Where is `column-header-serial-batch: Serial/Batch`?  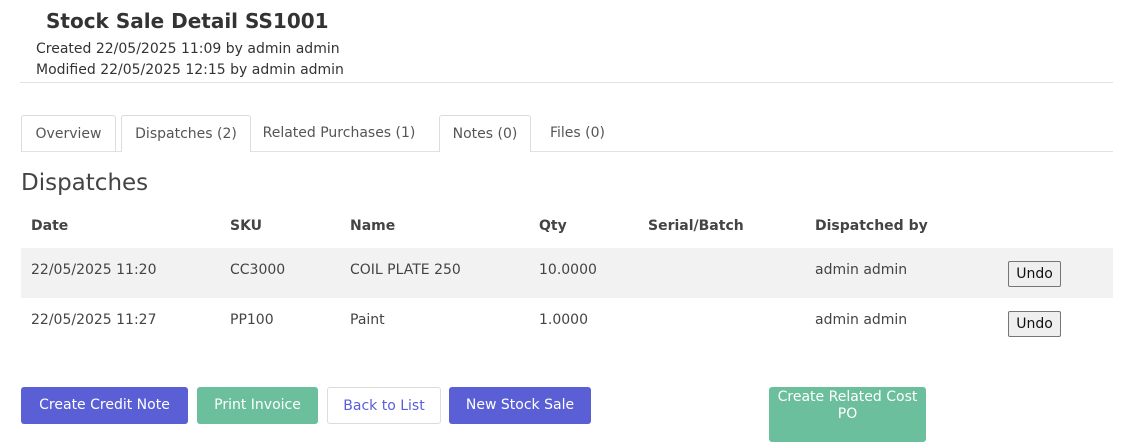 column-header-serial-batch: Serial/Batch is located at coordinates (696, 226).